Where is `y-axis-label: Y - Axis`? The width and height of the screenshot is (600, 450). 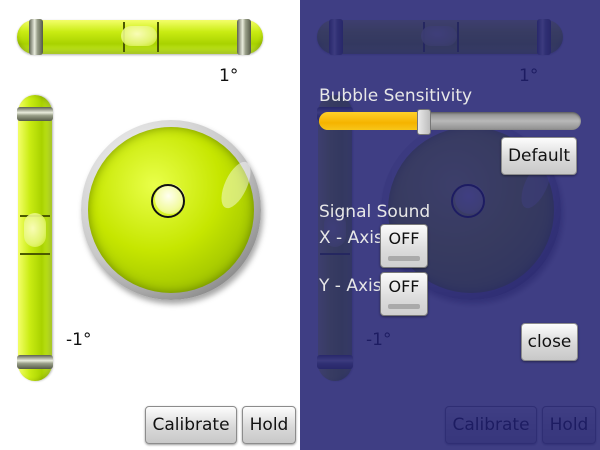
y-axis-label: Y - Axis is located at coordinates (350, 286).